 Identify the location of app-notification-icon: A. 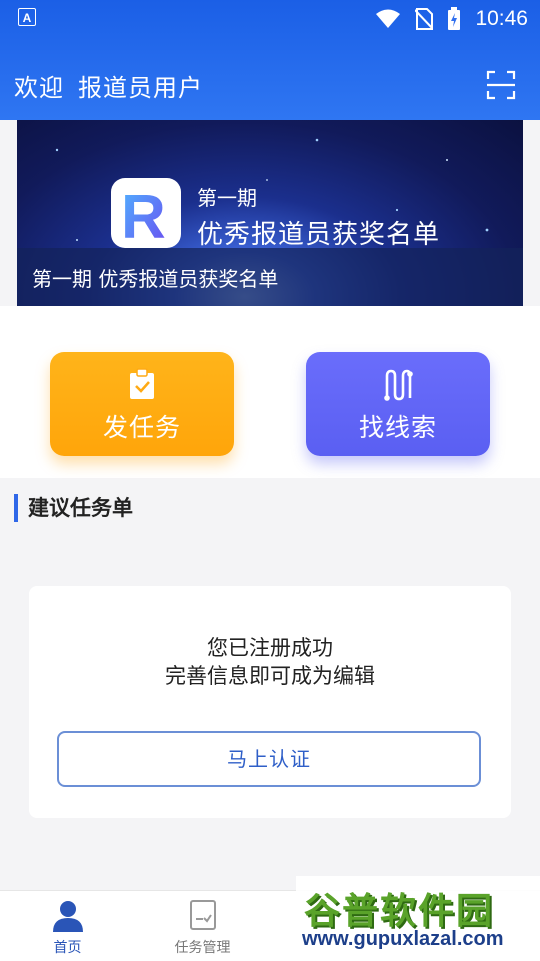
(27, 17).